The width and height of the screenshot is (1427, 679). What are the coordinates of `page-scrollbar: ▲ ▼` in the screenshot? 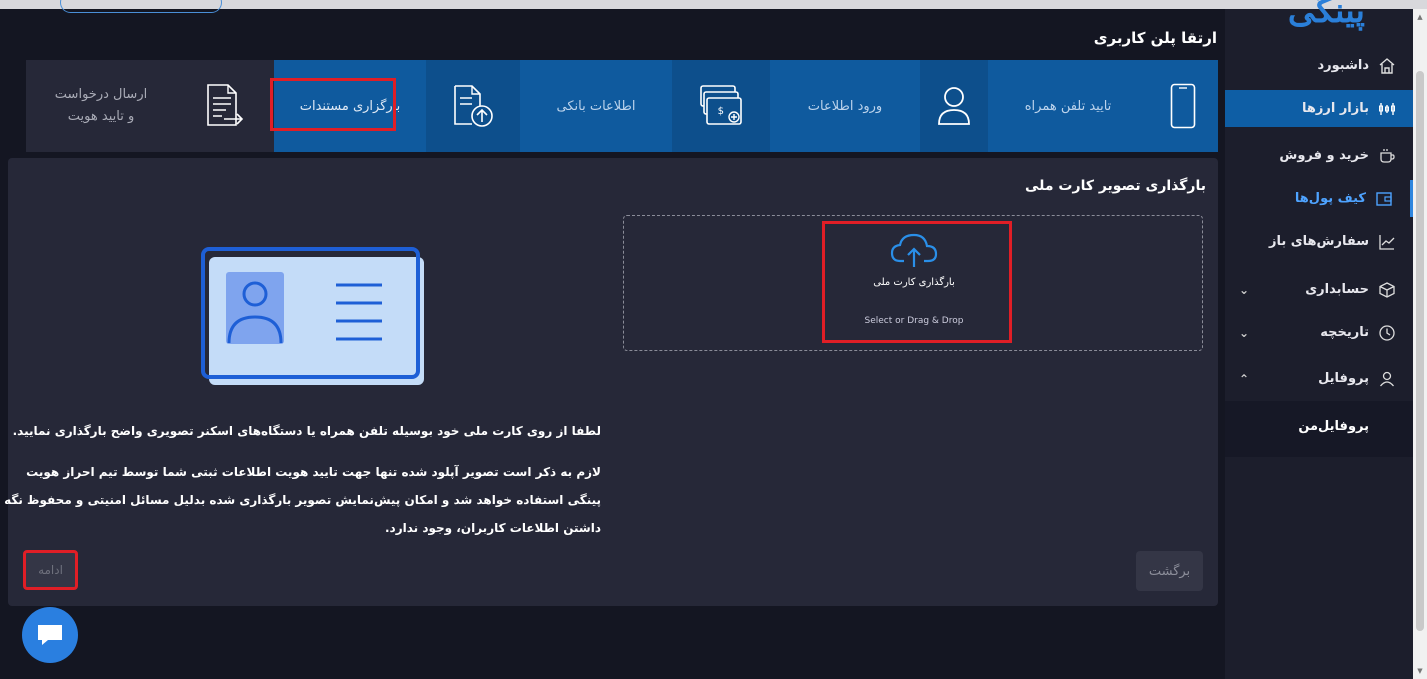 It's located at (1420, 344).